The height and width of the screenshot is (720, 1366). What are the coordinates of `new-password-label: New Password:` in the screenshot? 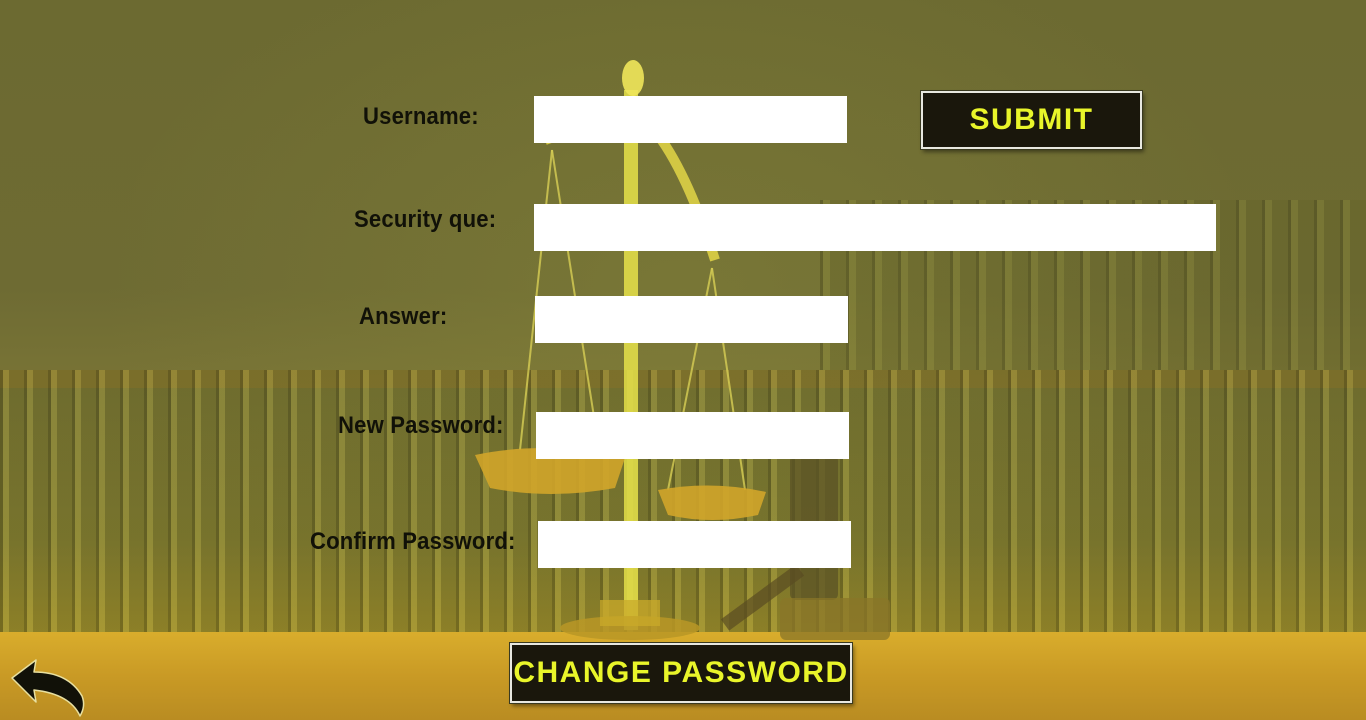 It's located at (421, 425).